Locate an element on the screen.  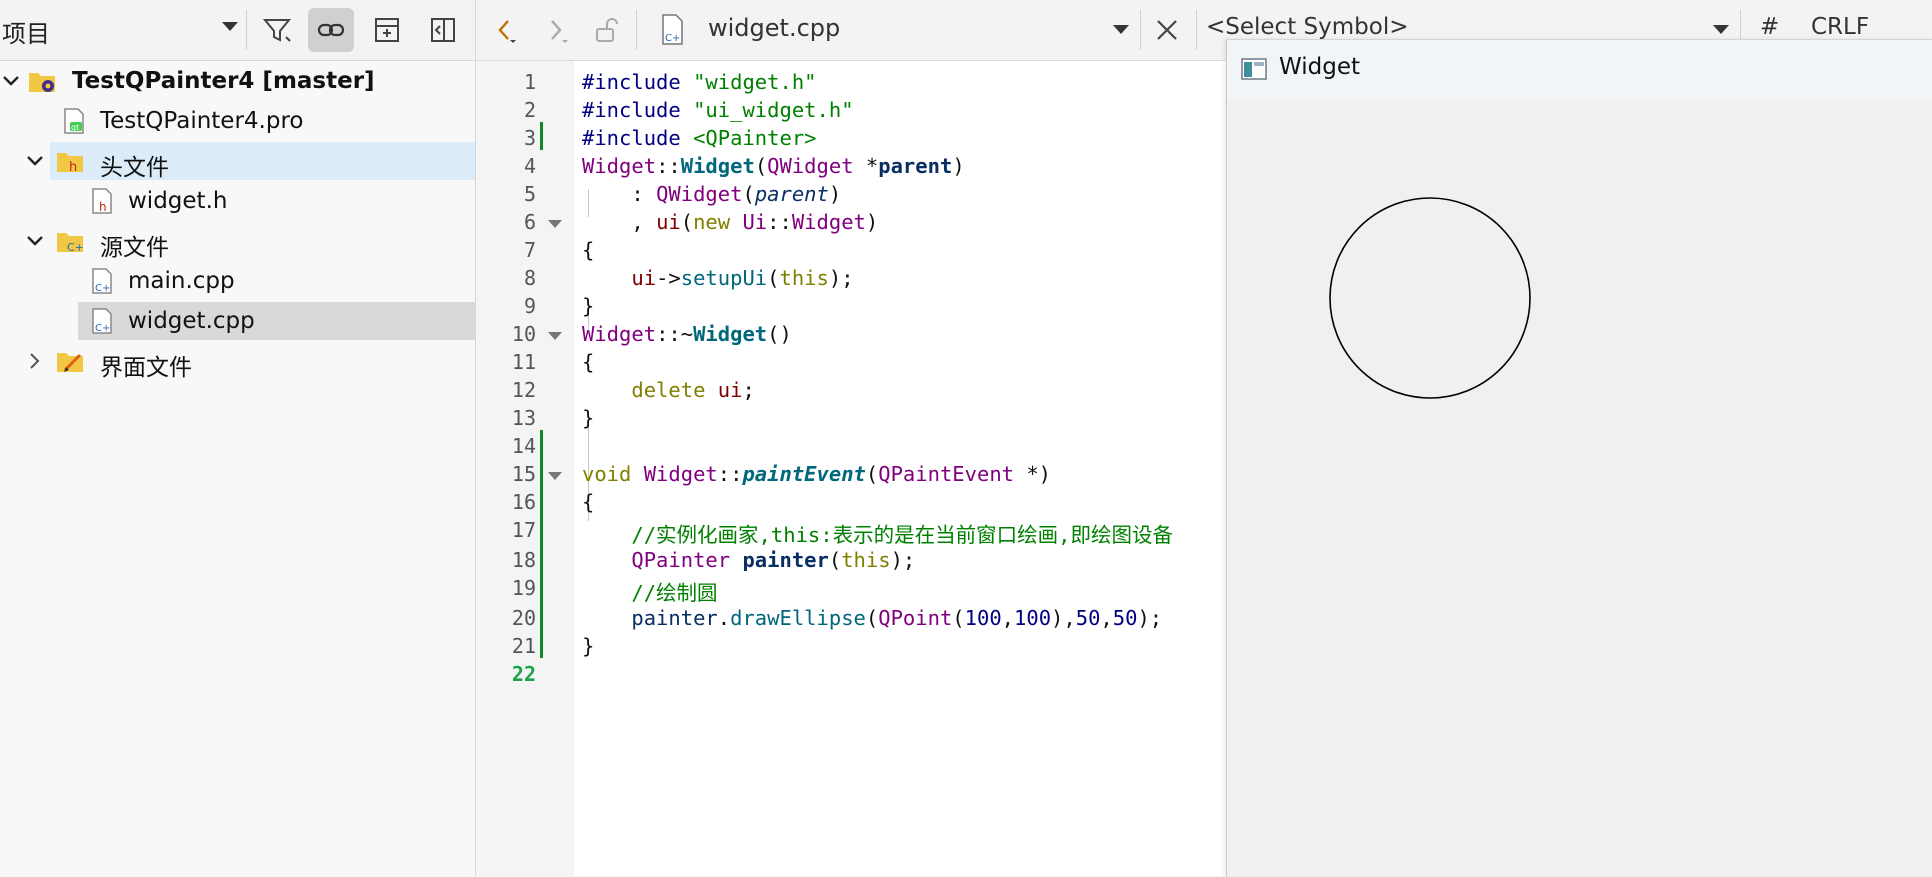
qt-pro-file-icon: qt is located at coordinates (74, 121).